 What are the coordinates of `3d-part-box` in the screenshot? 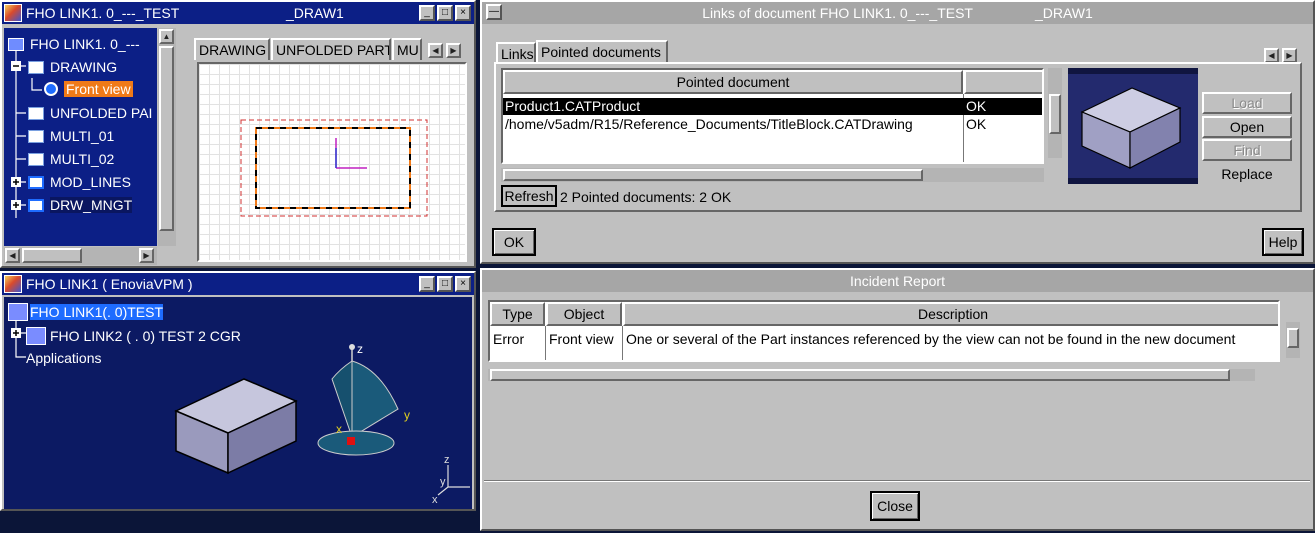 It's located at (236, 426).